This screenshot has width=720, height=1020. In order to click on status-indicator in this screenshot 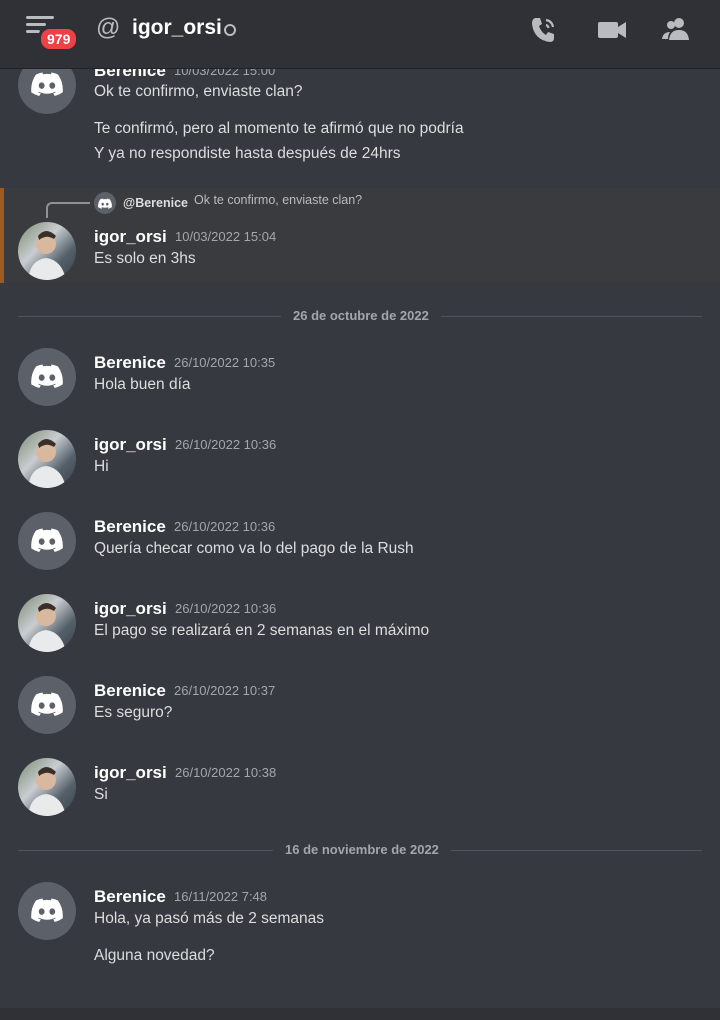, I will do `click(230, 30)`.